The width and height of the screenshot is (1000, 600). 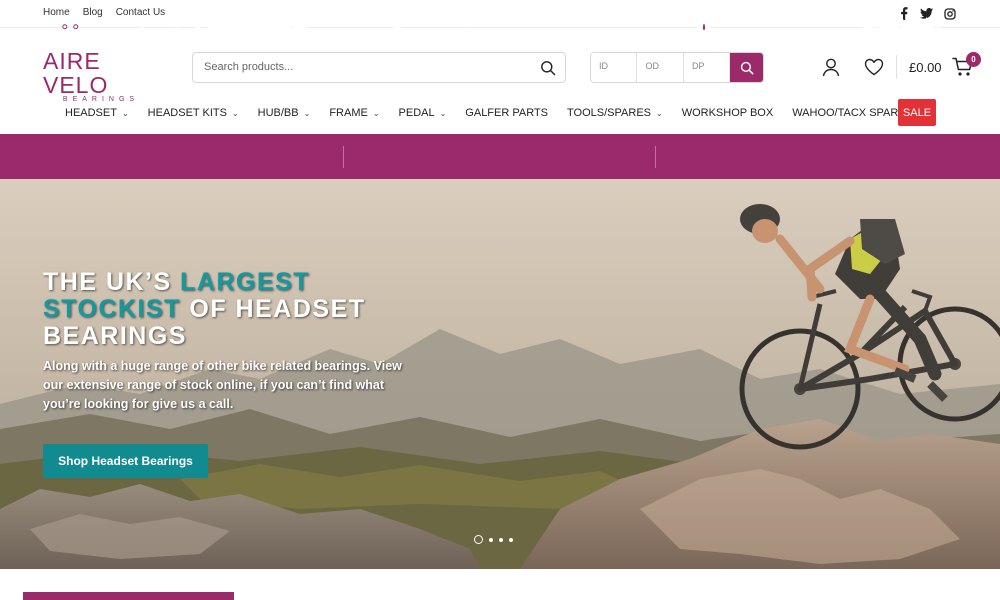 I want to click on shipping-suffix: **, so click(x=311, y=22).